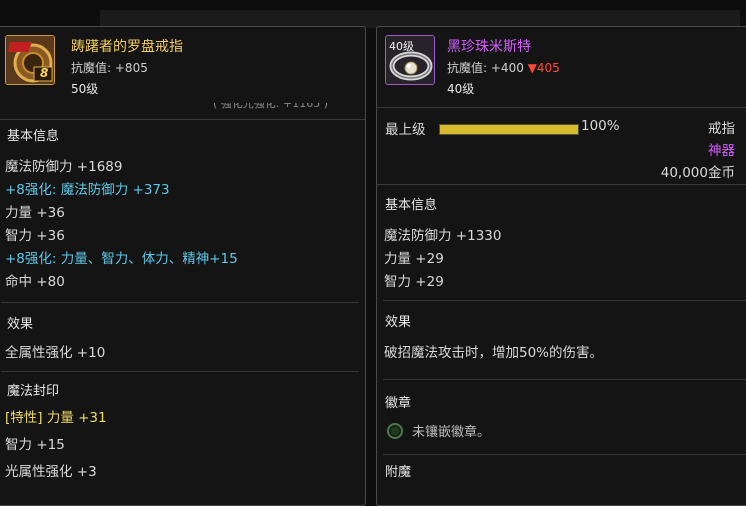  I want to click on pearl-ring-icon: 40级, so click(410, 60).